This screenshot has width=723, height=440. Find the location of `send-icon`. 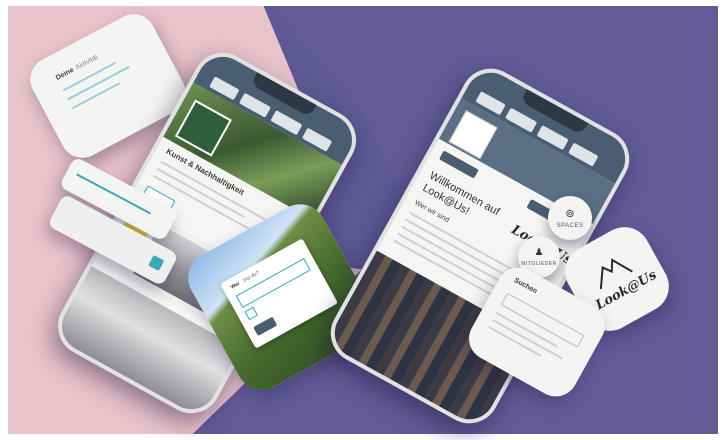

send-icon is located at coordinates (156, 263).